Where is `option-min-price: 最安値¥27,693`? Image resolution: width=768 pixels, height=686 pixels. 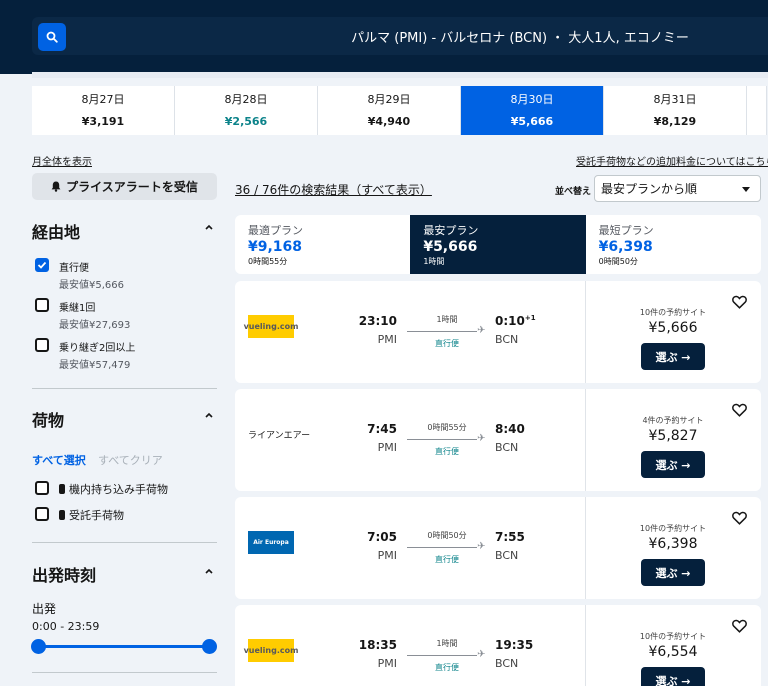
option-min-price: 最安値¥27,693 is located at coordinates (95, 325).